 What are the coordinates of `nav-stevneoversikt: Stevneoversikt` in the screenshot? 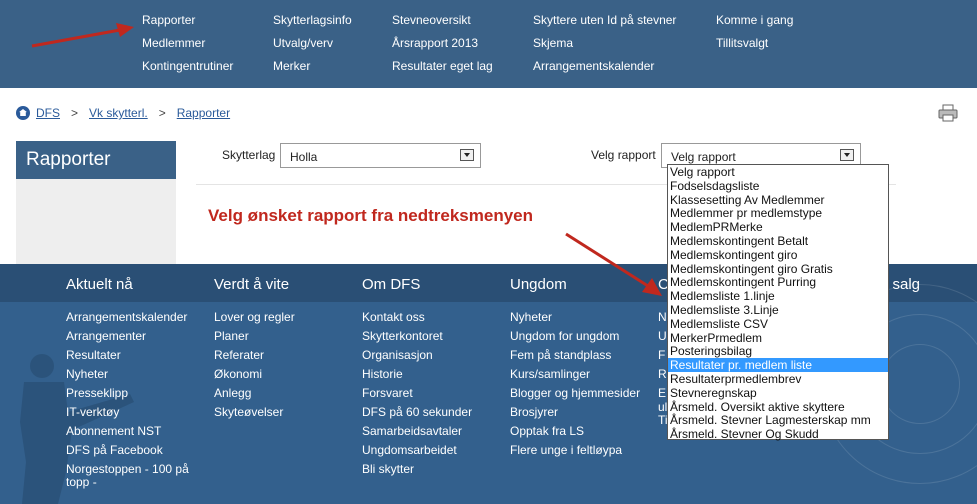 It's located at (431, 20).